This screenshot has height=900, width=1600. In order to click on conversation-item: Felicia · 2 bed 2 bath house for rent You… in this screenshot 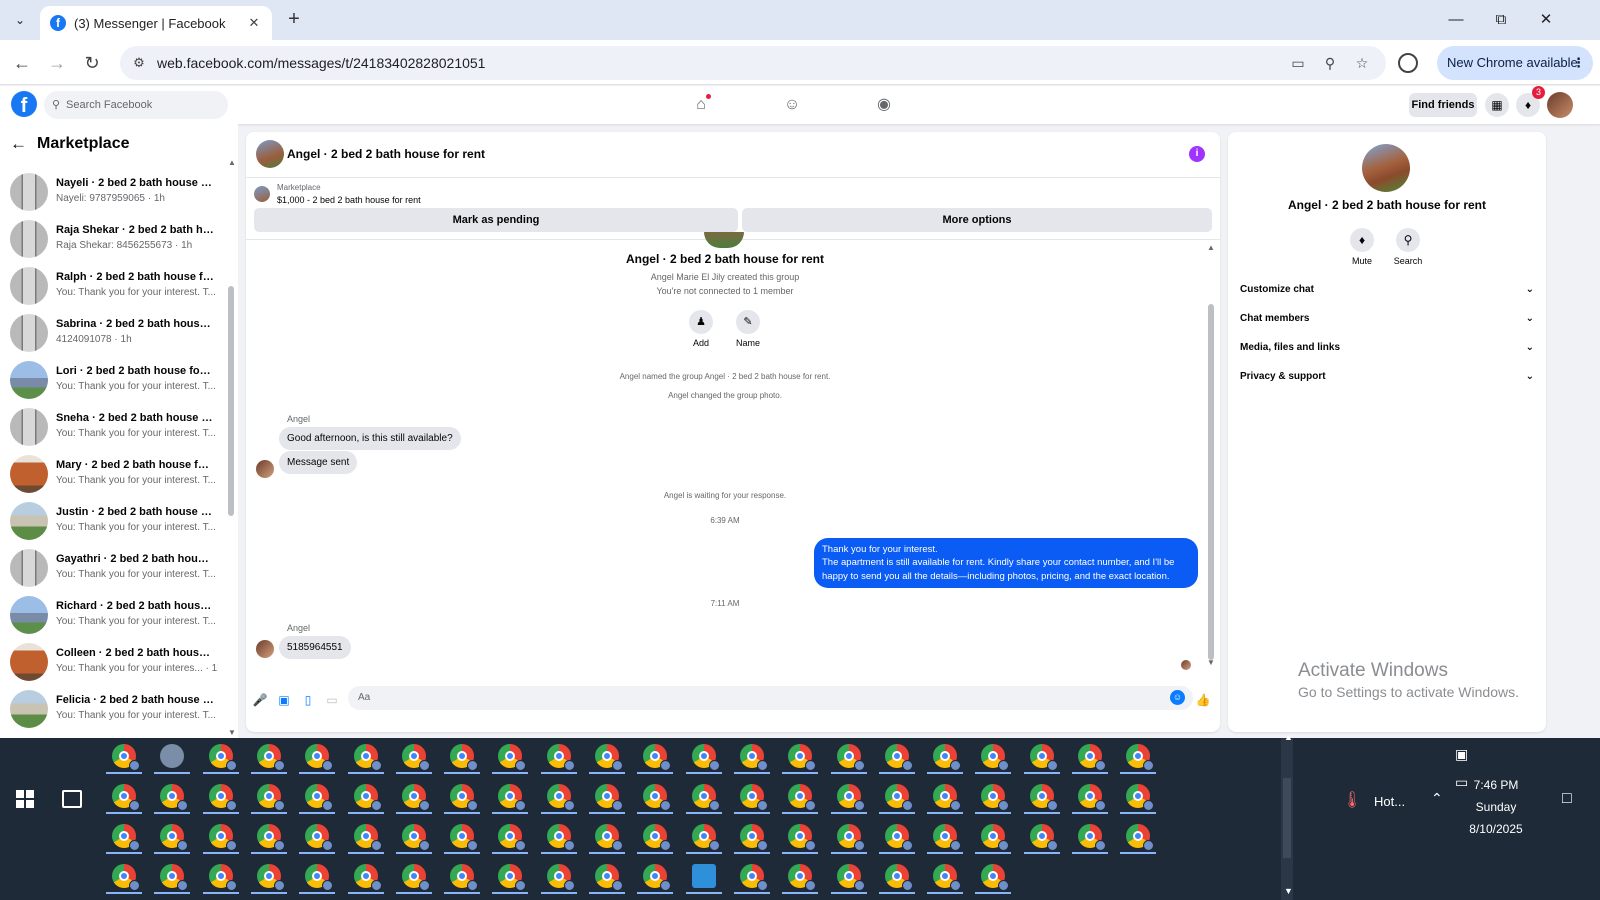, I will do `click(114, 710)`.